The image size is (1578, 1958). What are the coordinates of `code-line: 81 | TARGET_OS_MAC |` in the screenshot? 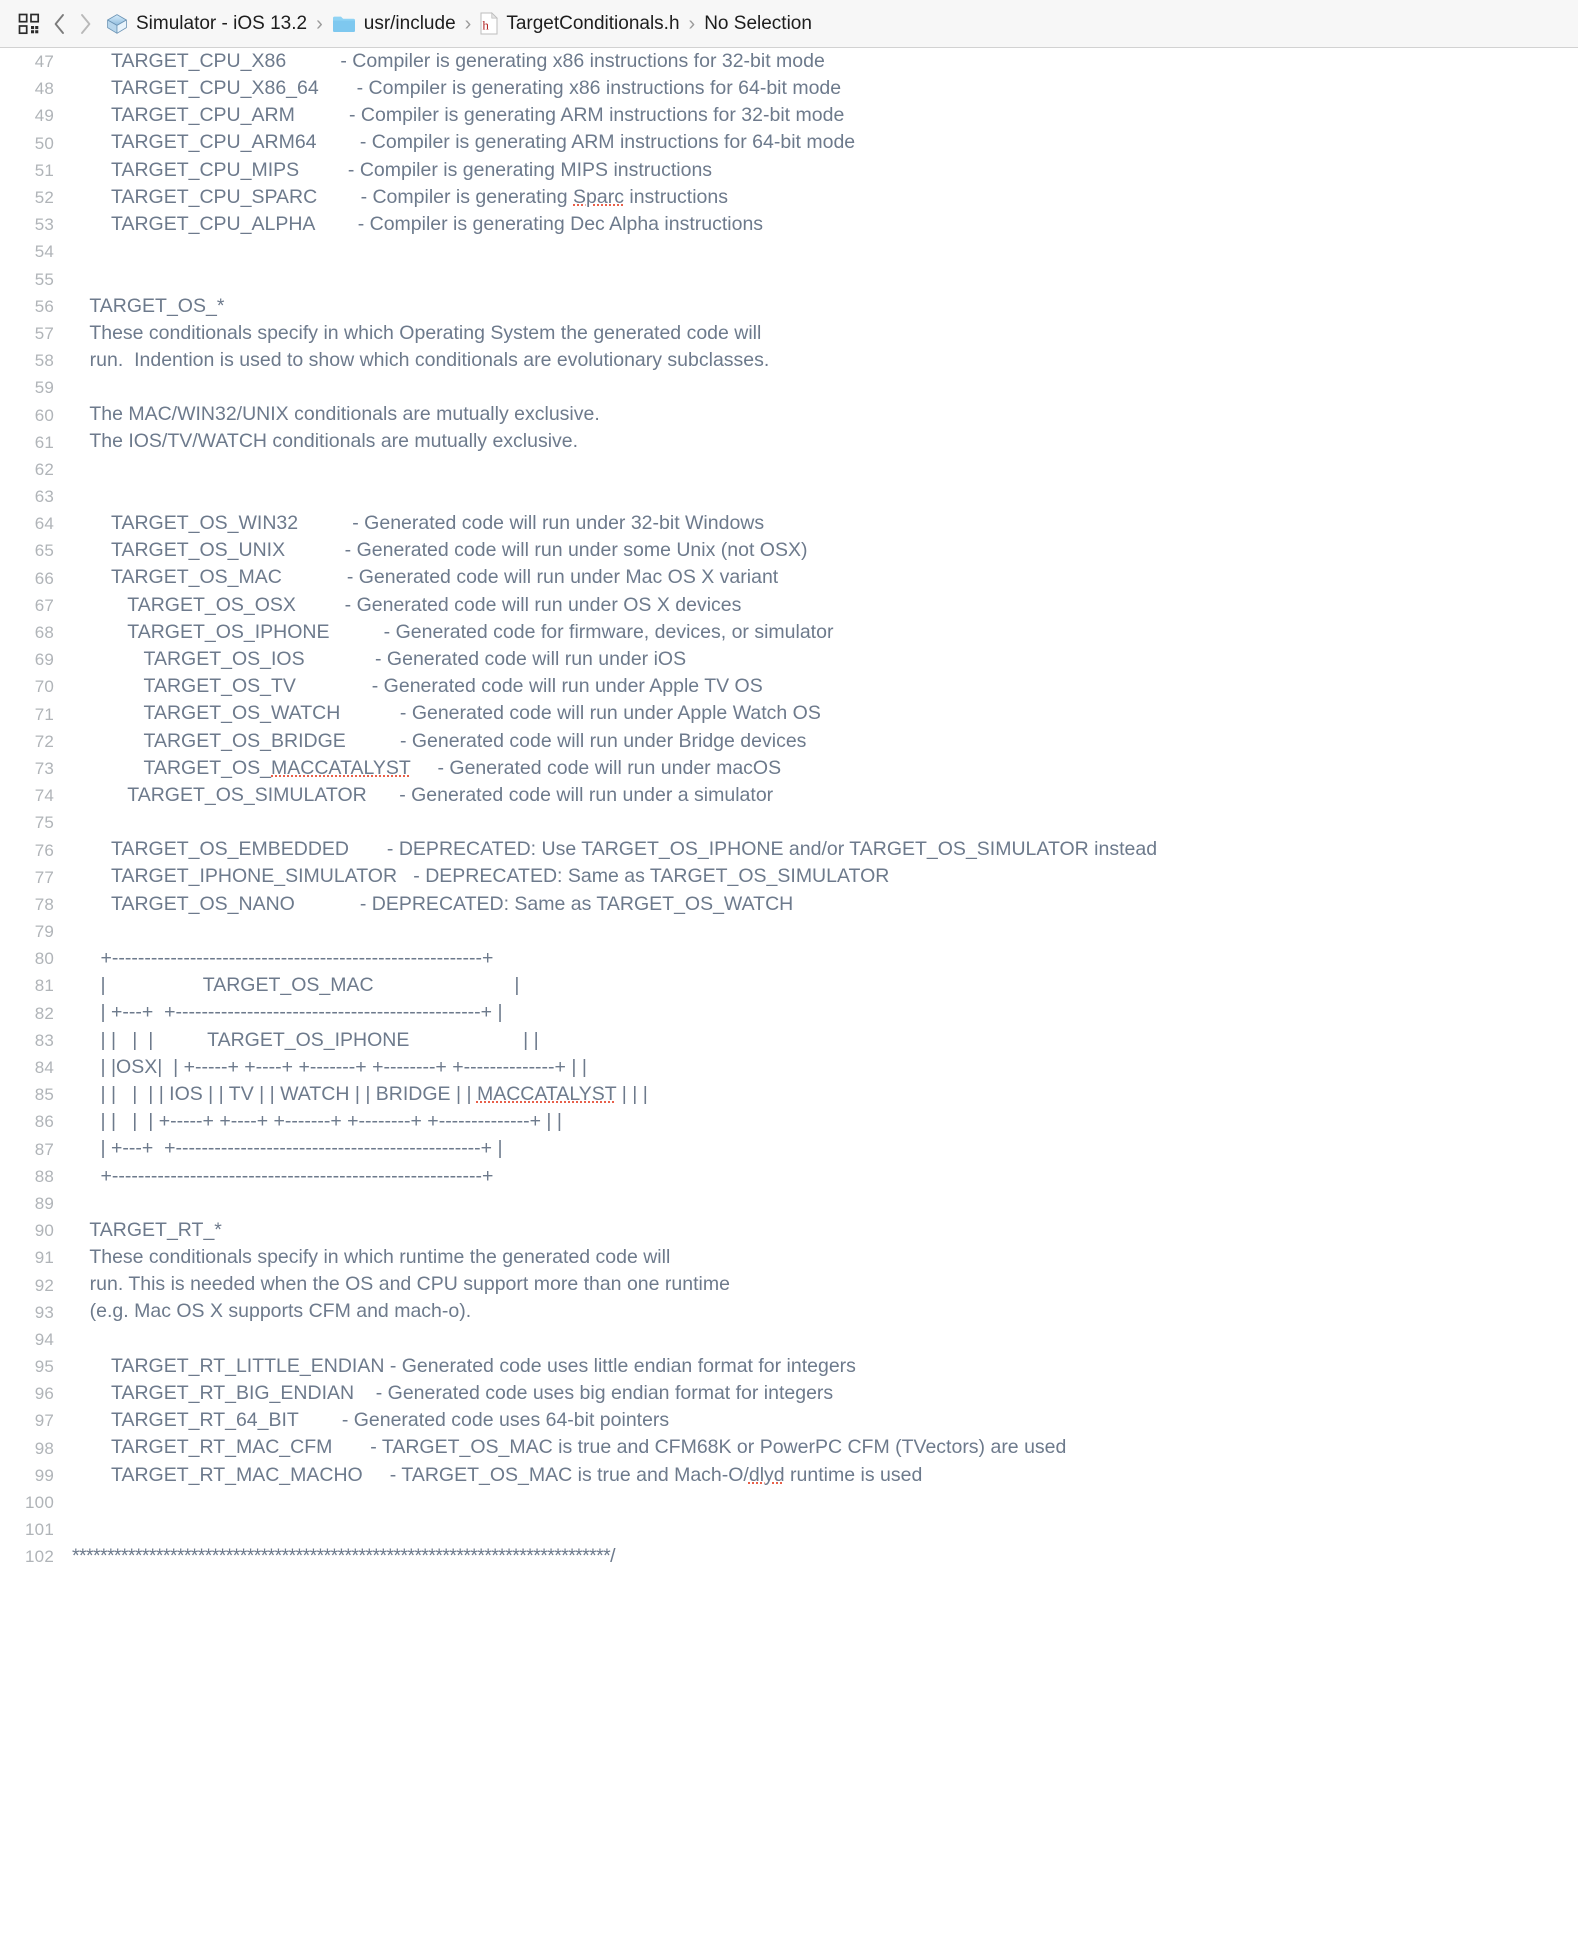 It's located at (789, 985).